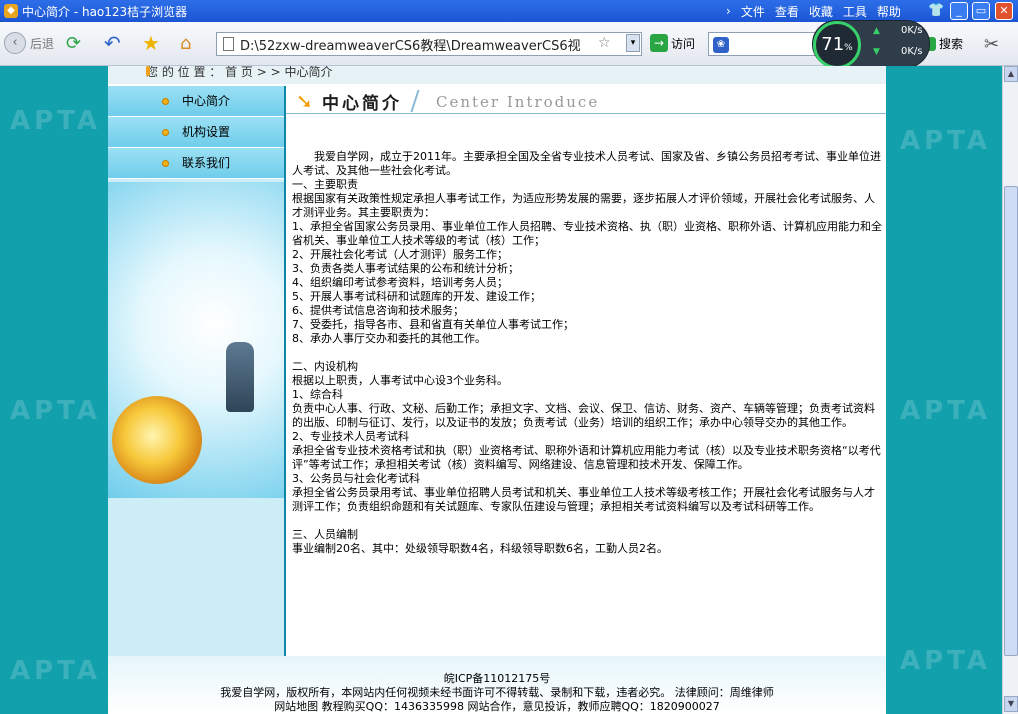  What do you see at coordinates (876, 31) in the screenshot?
I see `upload-arrow-icon: ▲` at bounding box center [876, 31].